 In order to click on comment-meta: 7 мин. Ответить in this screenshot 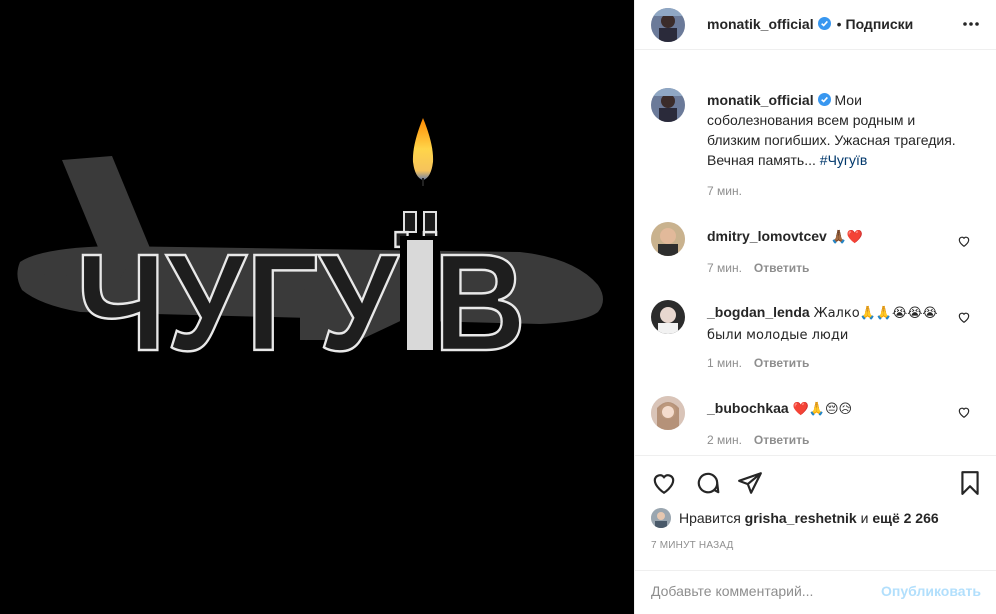, I will do `click(758, 268)`.